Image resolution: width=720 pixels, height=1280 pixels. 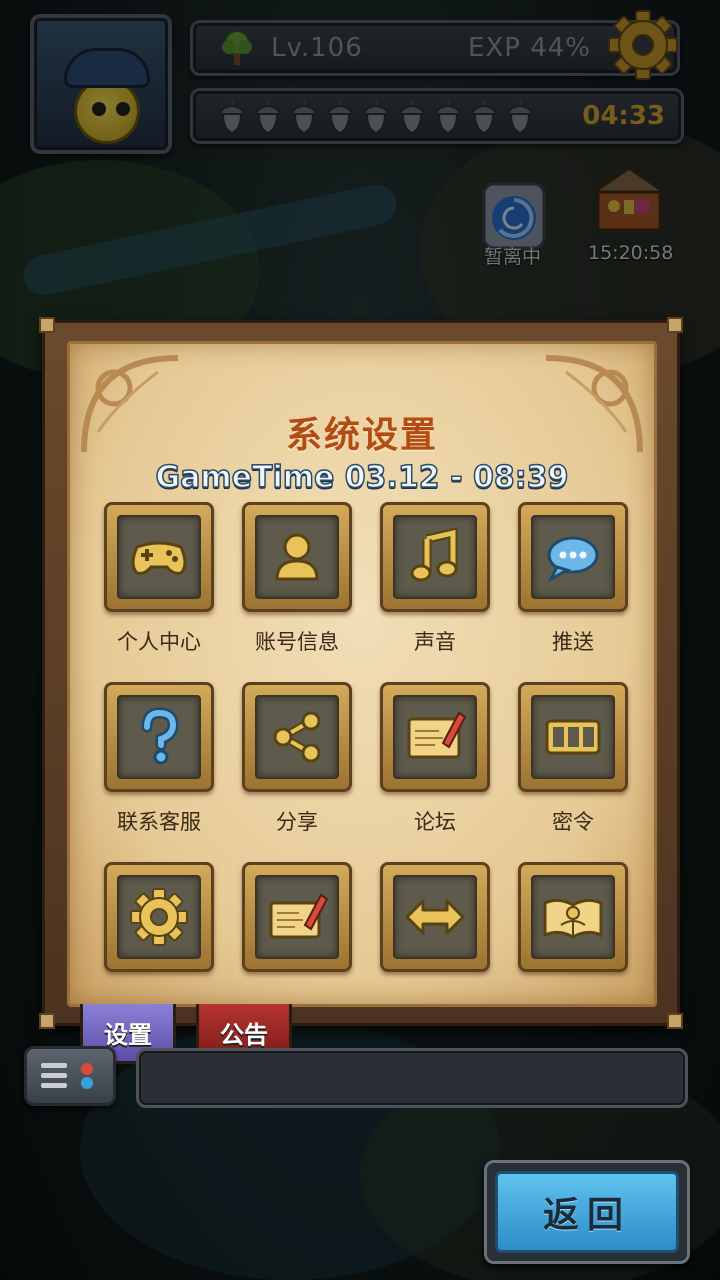 I want to click on menu-item-label: 账号信息, so click(x=297, y=642).